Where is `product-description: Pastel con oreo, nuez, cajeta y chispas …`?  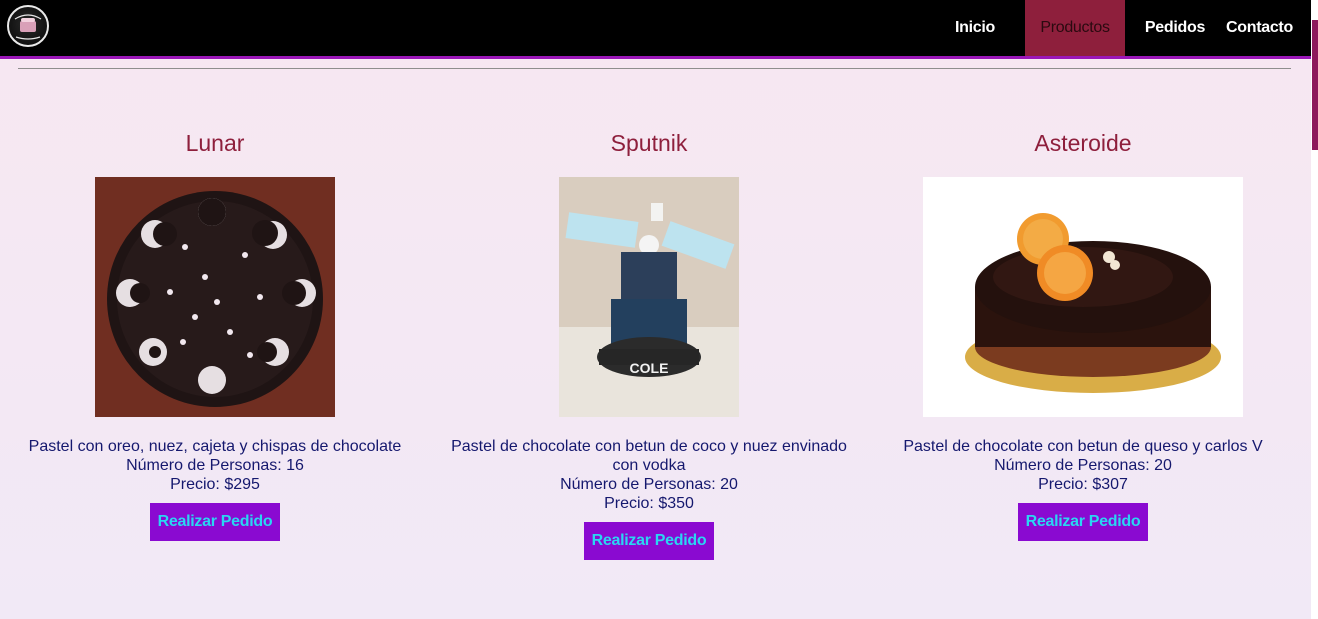
product-description: Pastel con oreo, nuez, cajeta y chispas … is located at coordinates (215, 446).